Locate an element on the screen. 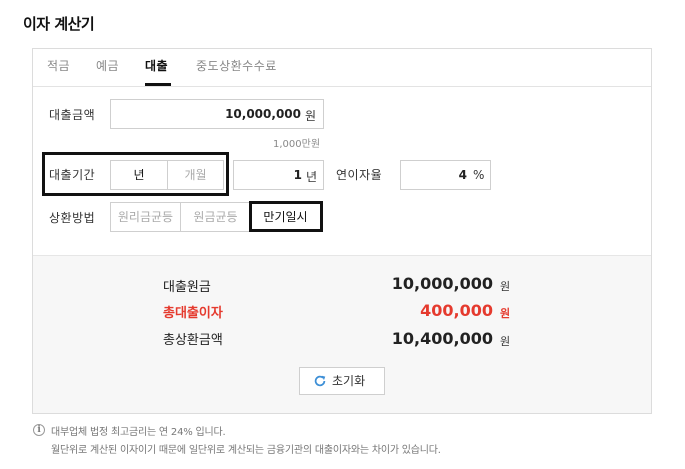  tab-savings: 적금 is located at coordinates (58, 65).